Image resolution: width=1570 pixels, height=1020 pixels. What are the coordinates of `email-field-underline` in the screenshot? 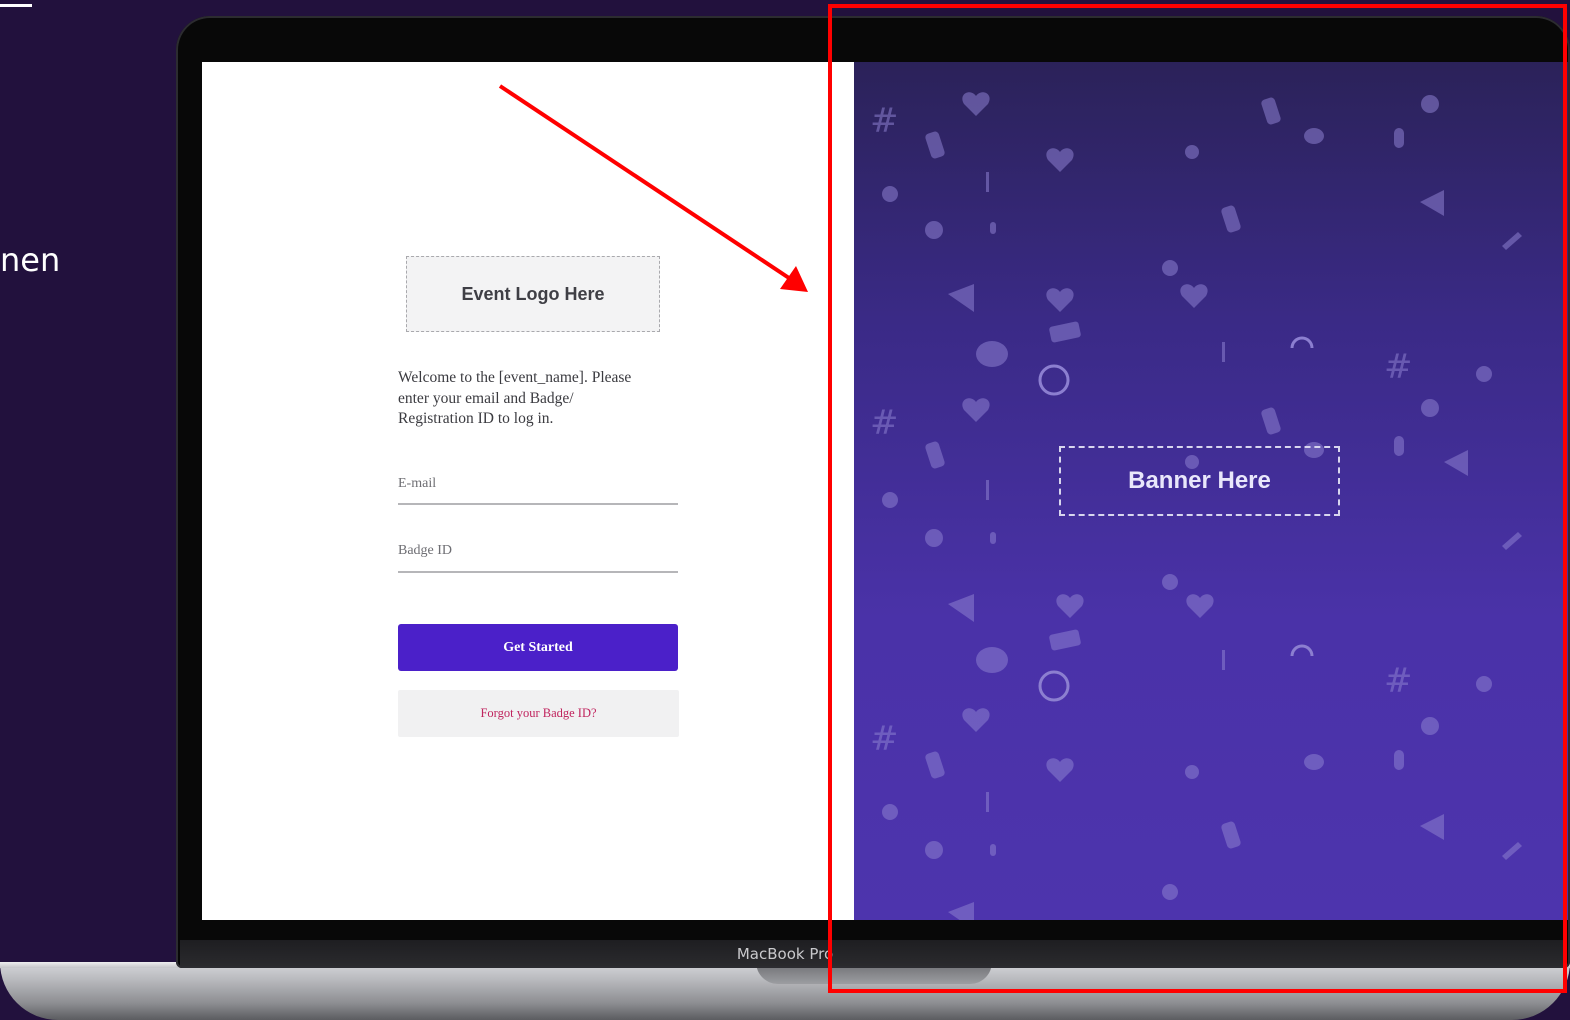 It's located at (538, 504).